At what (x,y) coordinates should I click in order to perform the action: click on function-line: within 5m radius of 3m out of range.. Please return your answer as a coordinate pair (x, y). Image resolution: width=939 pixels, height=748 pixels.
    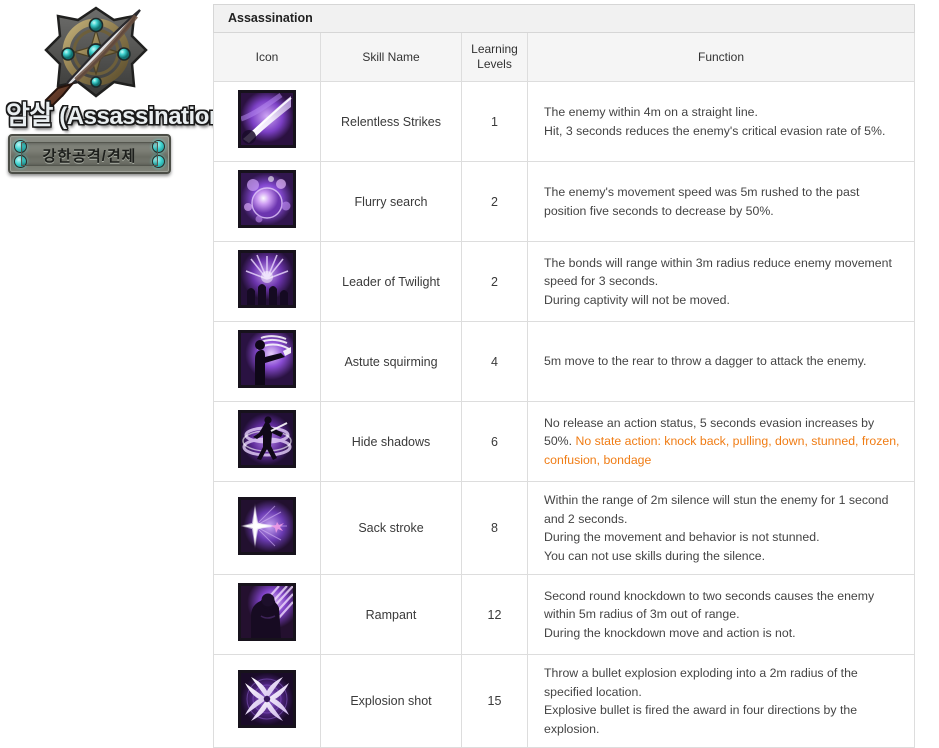
    Looking at the image, I should click on (642, 614).